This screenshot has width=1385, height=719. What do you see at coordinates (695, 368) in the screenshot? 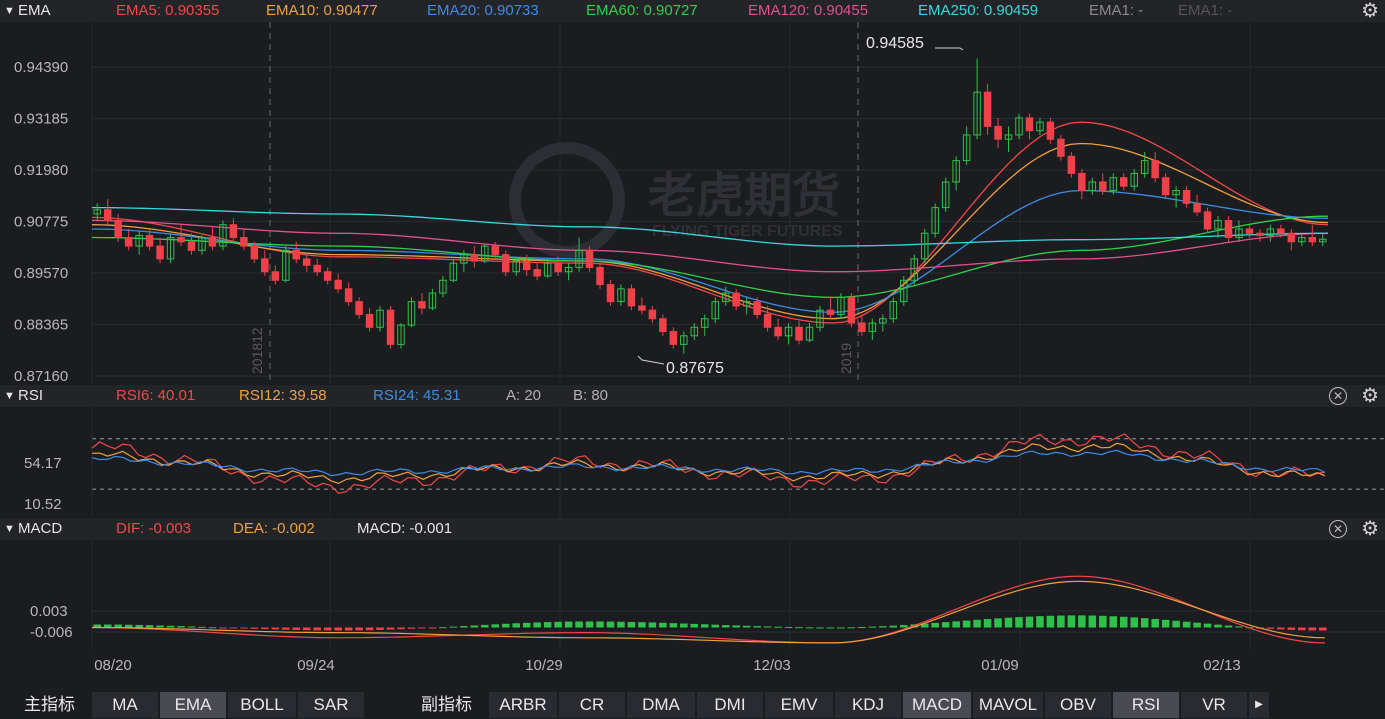
I see `low-price-label: 0.87675` at bounding box center [695, 368].